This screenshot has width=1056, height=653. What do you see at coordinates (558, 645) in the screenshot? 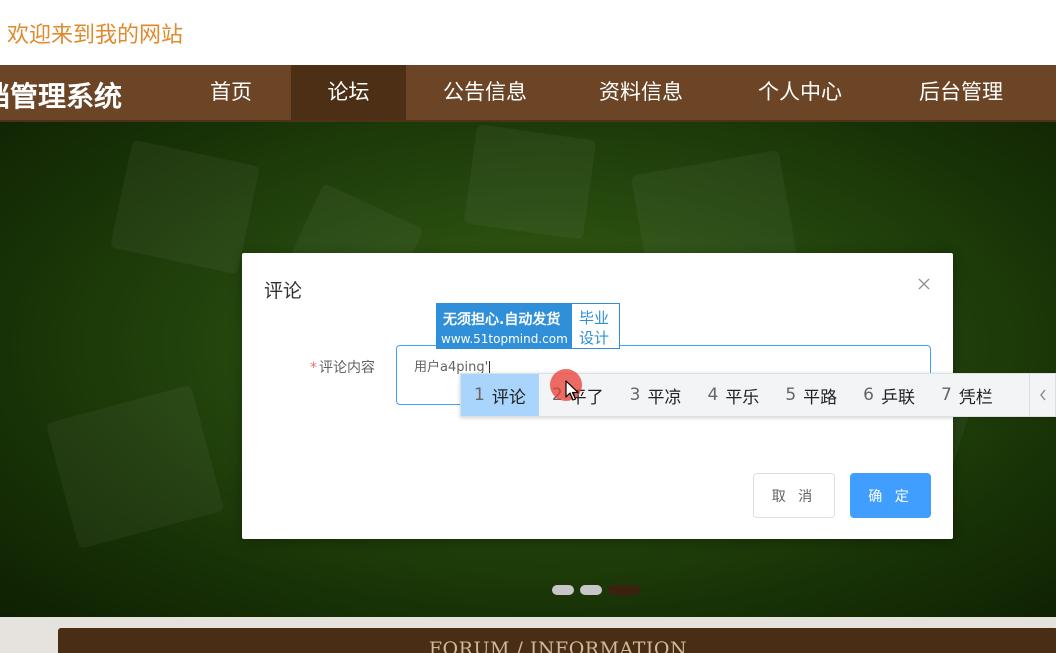
I see `section-title: FORUM / INFORMATION` at bounding box center [558, 645].